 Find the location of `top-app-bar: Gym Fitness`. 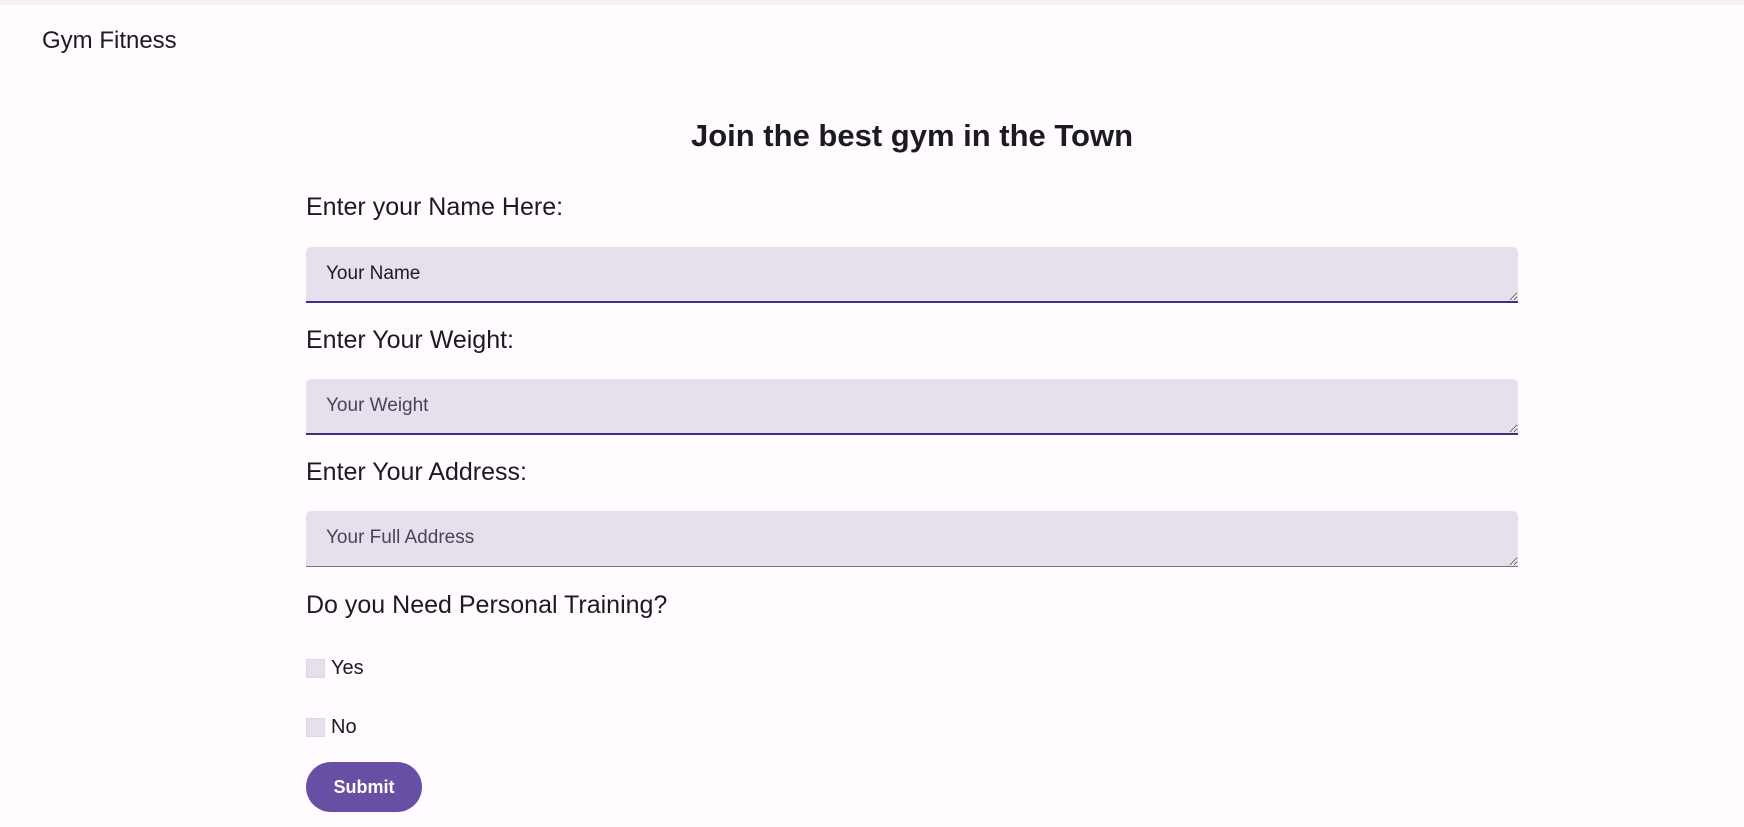

top-app-bar: Gym Fitness is located at coordinates (872, 40).